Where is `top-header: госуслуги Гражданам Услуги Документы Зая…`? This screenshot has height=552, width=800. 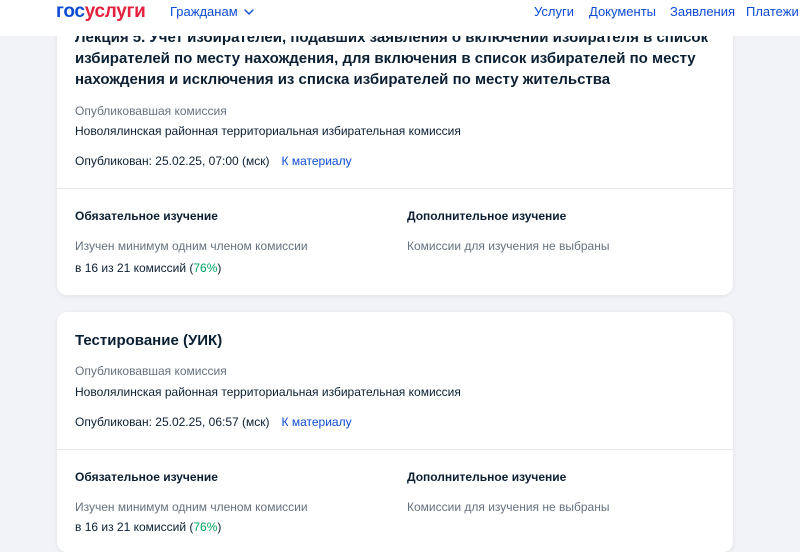 top-header: госуслуги Гражданам Услуги Документы Зая… is located at coordinates (400, 18).